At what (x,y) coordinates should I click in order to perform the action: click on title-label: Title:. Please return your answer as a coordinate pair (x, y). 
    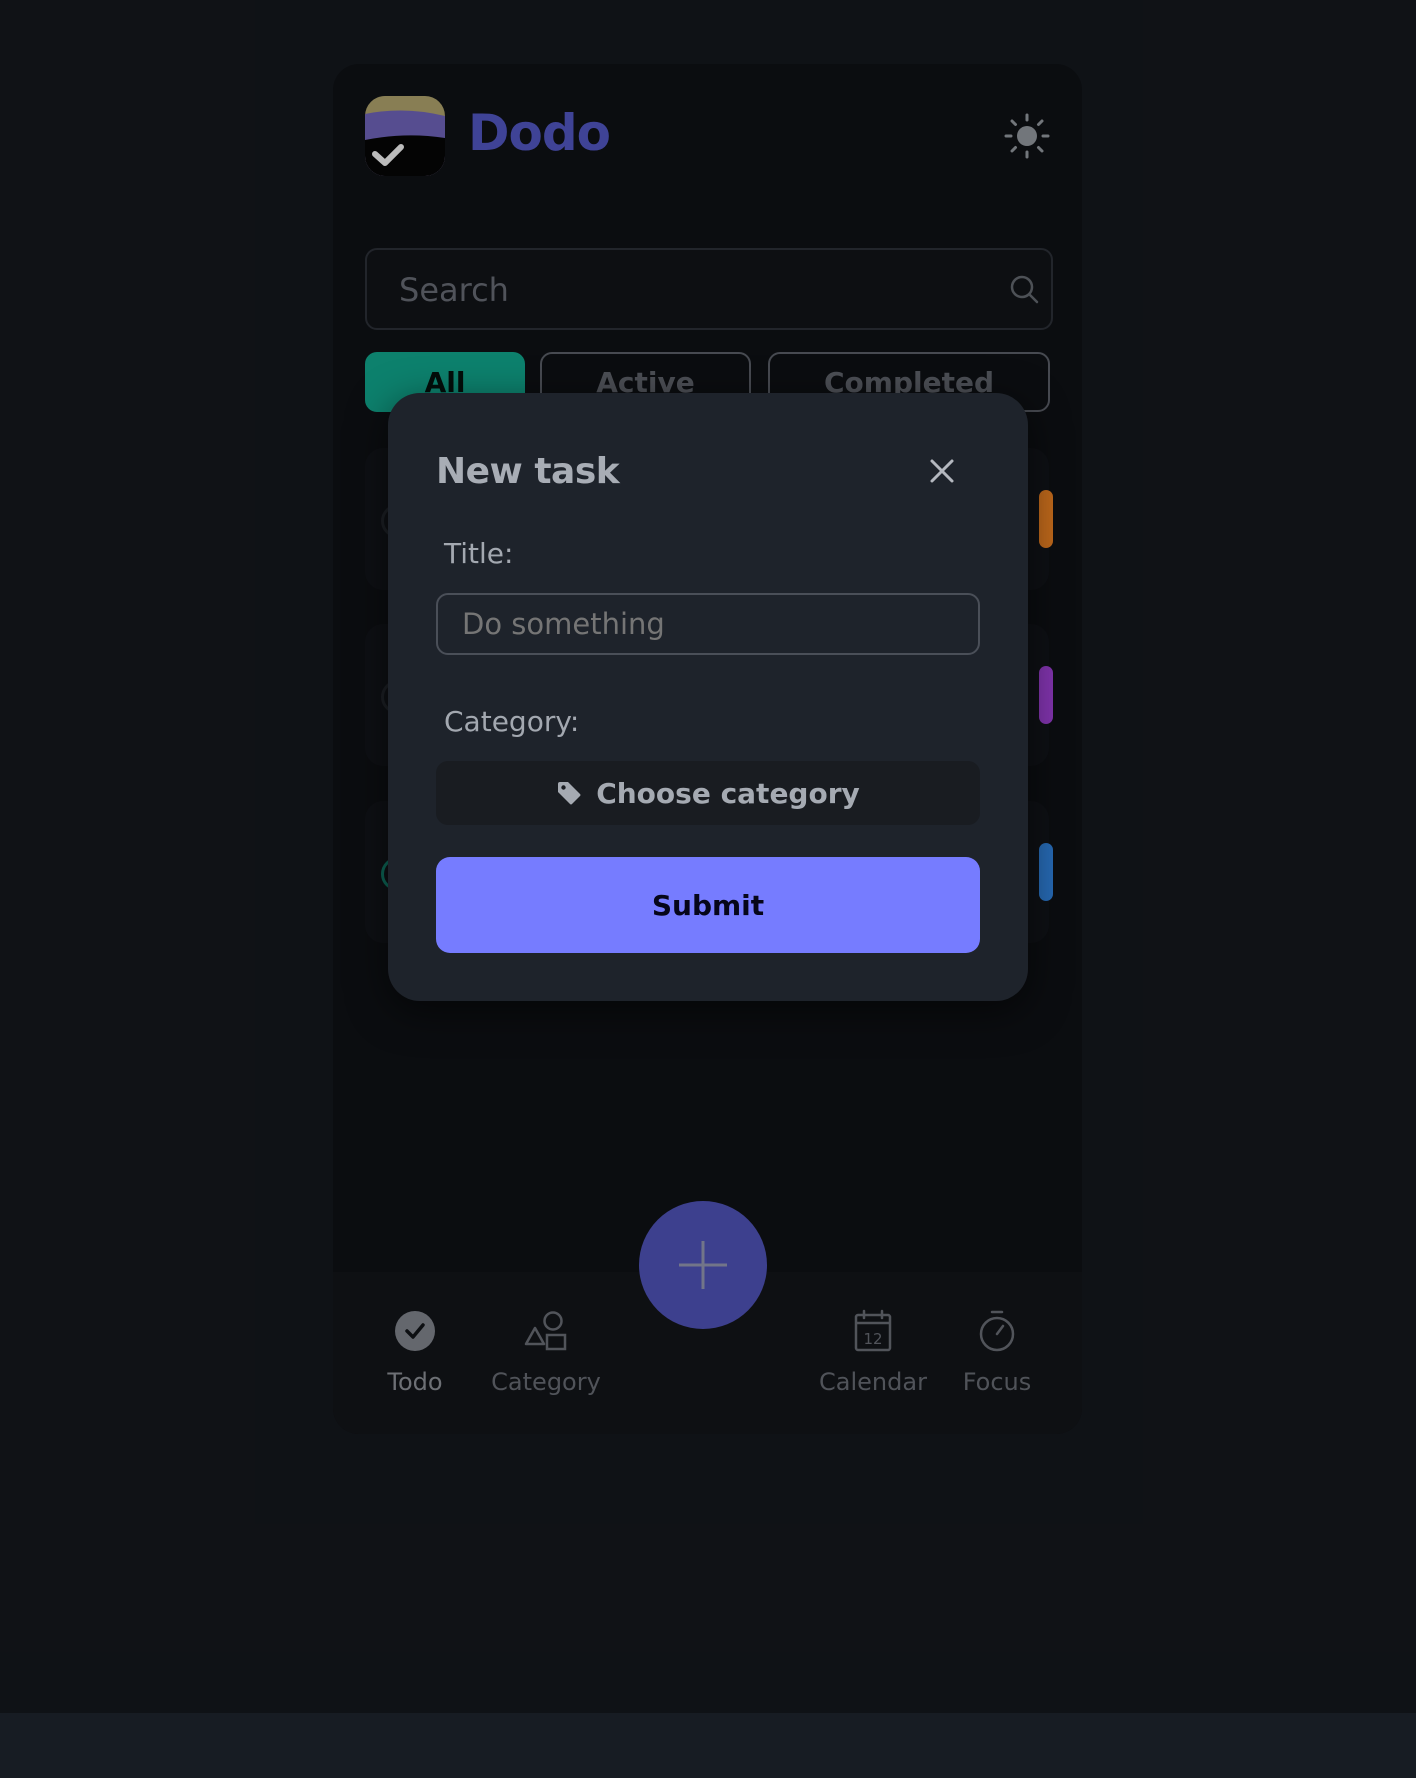
    Looking at the image, I should click on (479, 553).